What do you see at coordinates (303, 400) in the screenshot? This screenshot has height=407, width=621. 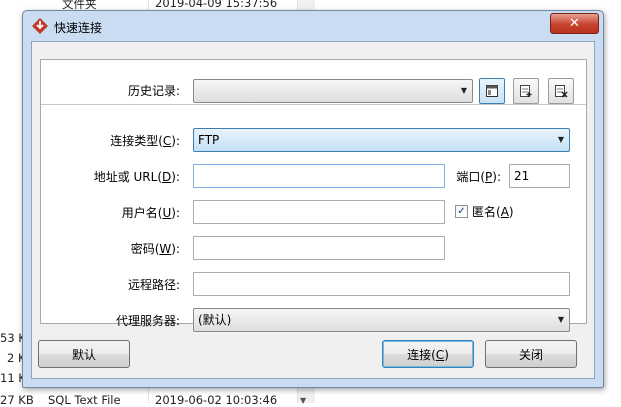 I see `bg-scroll-down-icon: ▼` at bounding box center [303, 400].